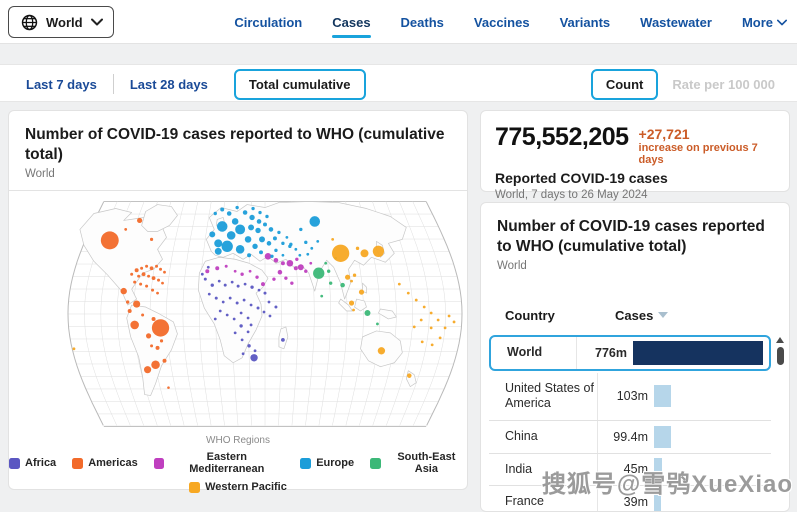 This screenshot has width=797, height=512. I want to click on nav-tab-deaths: Deaths, so click(422, 22).